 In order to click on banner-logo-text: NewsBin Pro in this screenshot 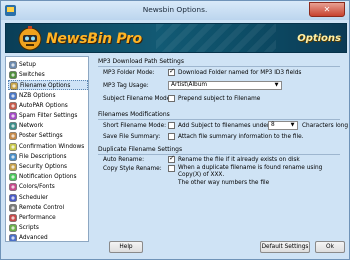, I will do `click(94, 39)`.